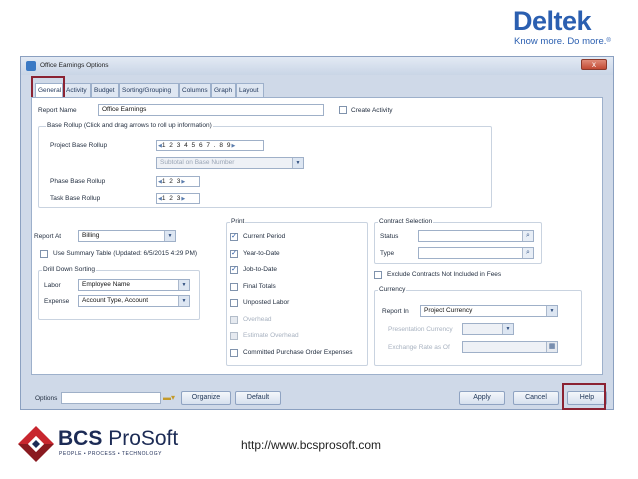 The width and height of the screenshot is (638, 479). What do you see at coordinates (134, 285) in the screenshot?
I see `labor-sort-select: Employee Name ▼` at bounding box center [134, 285].